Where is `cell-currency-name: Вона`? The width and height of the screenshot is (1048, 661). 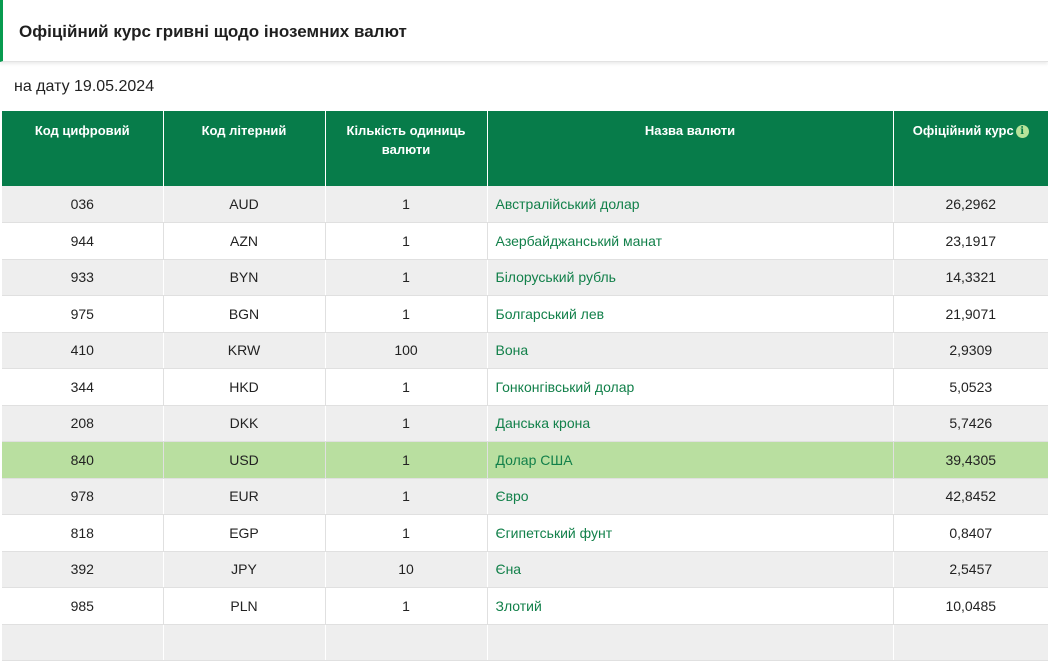 cell-currency-name: Вона is located at coordinates (690, 350).